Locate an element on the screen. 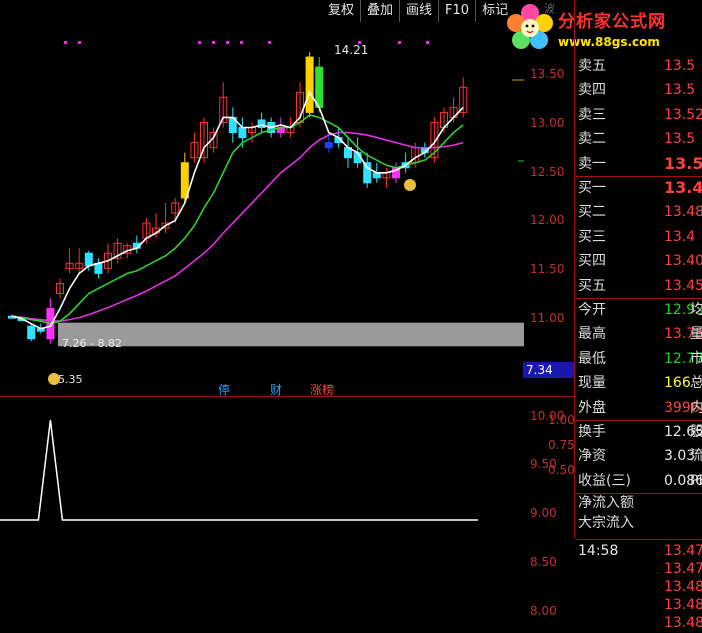 The height and width of the screenshot is (633, 702). indicator-axis-tick: 1.00 is located at coordinates (561, 420).